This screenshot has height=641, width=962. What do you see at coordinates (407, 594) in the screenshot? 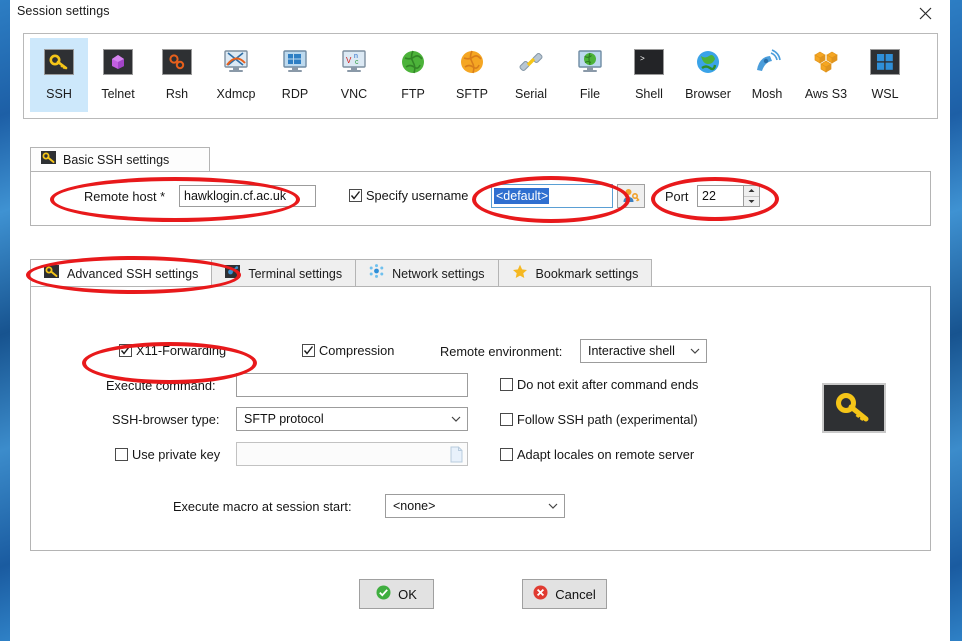
I see `ok-button-label: OK` at bounding box center [407, 594].